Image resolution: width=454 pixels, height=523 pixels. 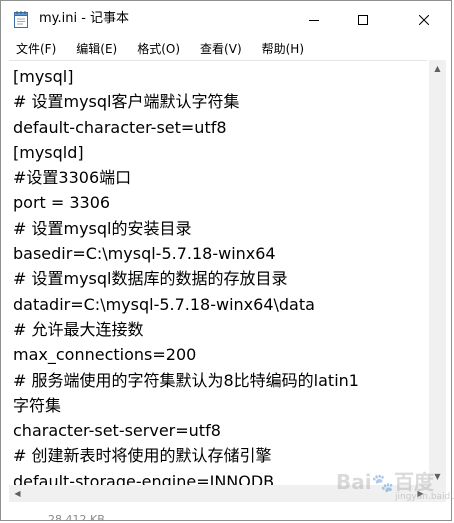 What do you see at coordinates (157, 48) in the screenshot?
I see `menu-format: 格式(O)` at bounding box center [157, 48].